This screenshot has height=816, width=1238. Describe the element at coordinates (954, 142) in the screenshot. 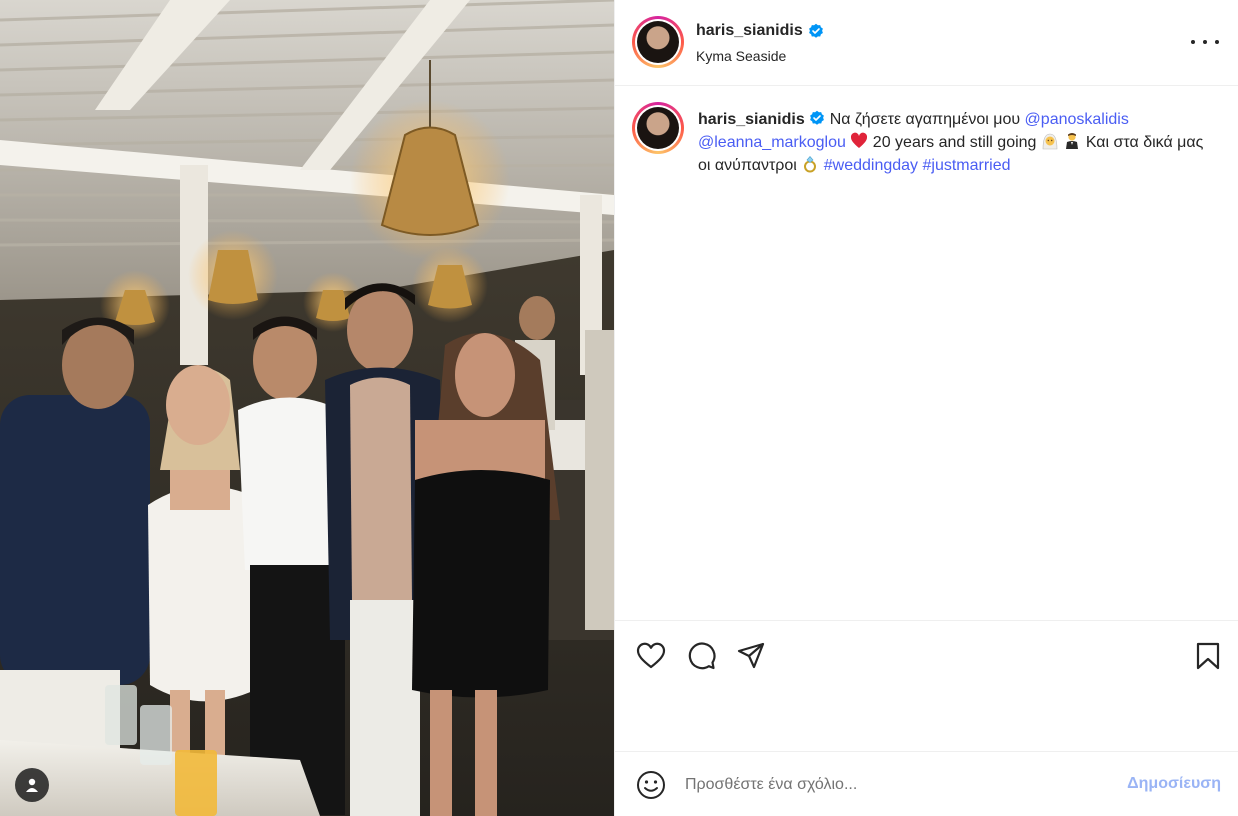

I see `caption-text-part-2: 20 years and still going` at that location.